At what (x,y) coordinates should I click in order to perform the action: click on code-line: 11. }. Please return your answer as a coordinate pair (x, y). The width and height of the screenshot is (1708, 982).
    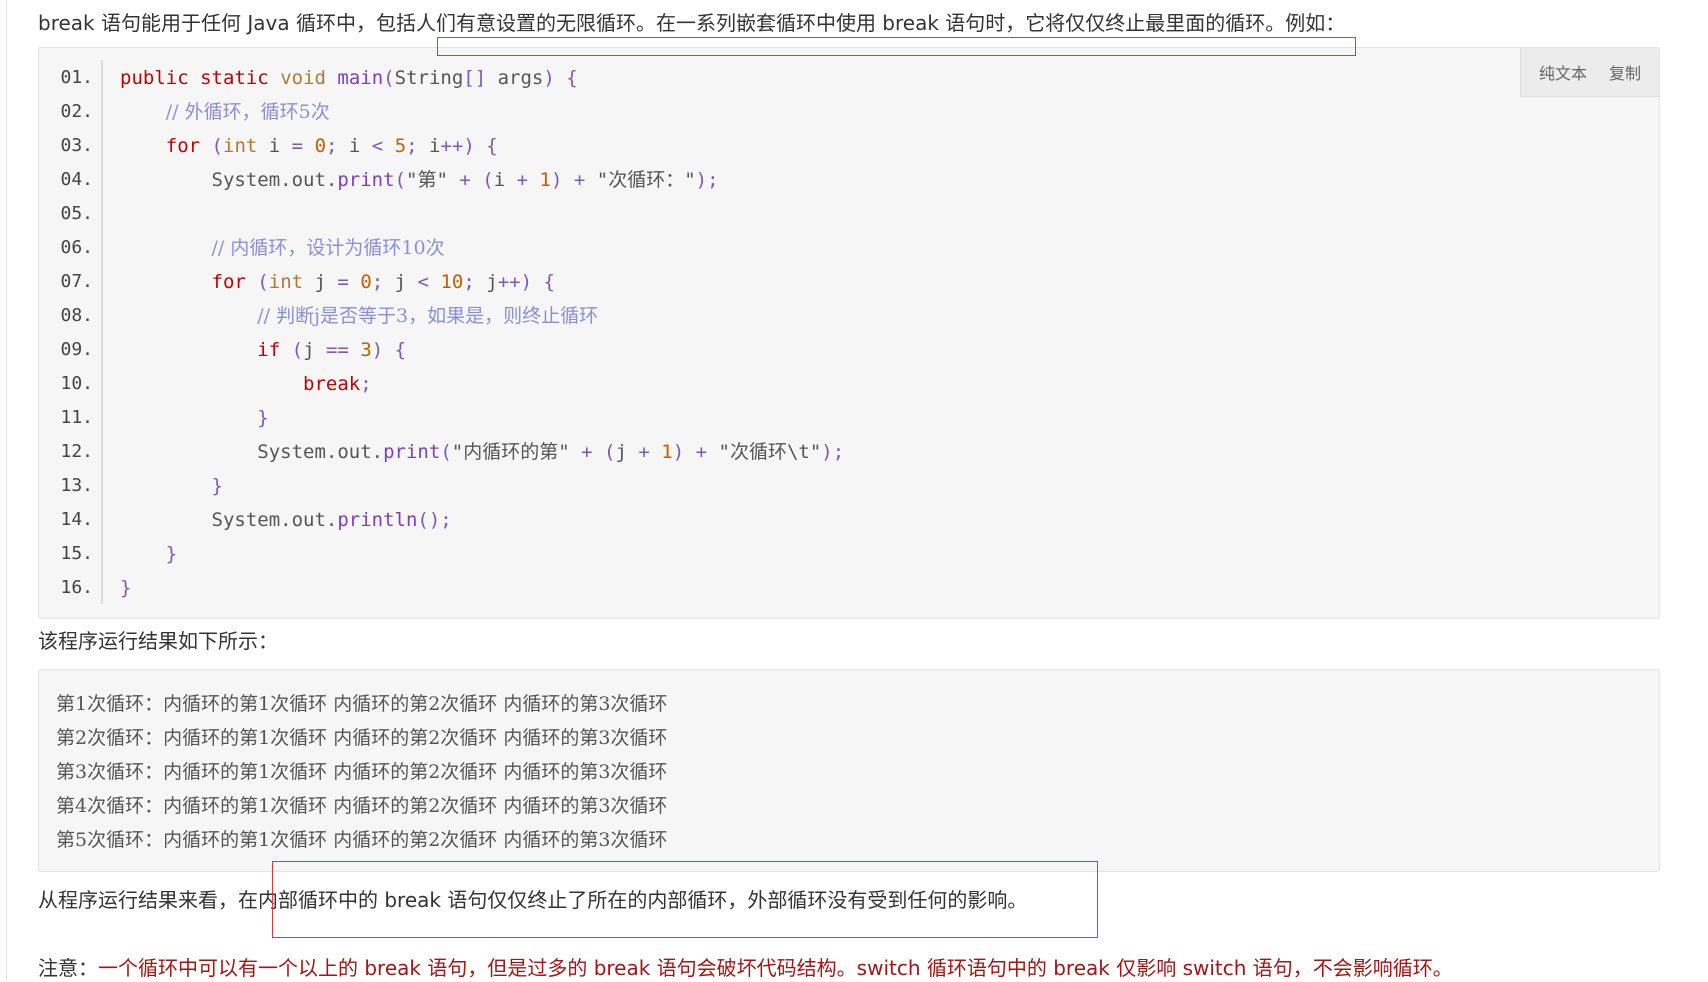
    Looking at the image, I should click on (779, 418).